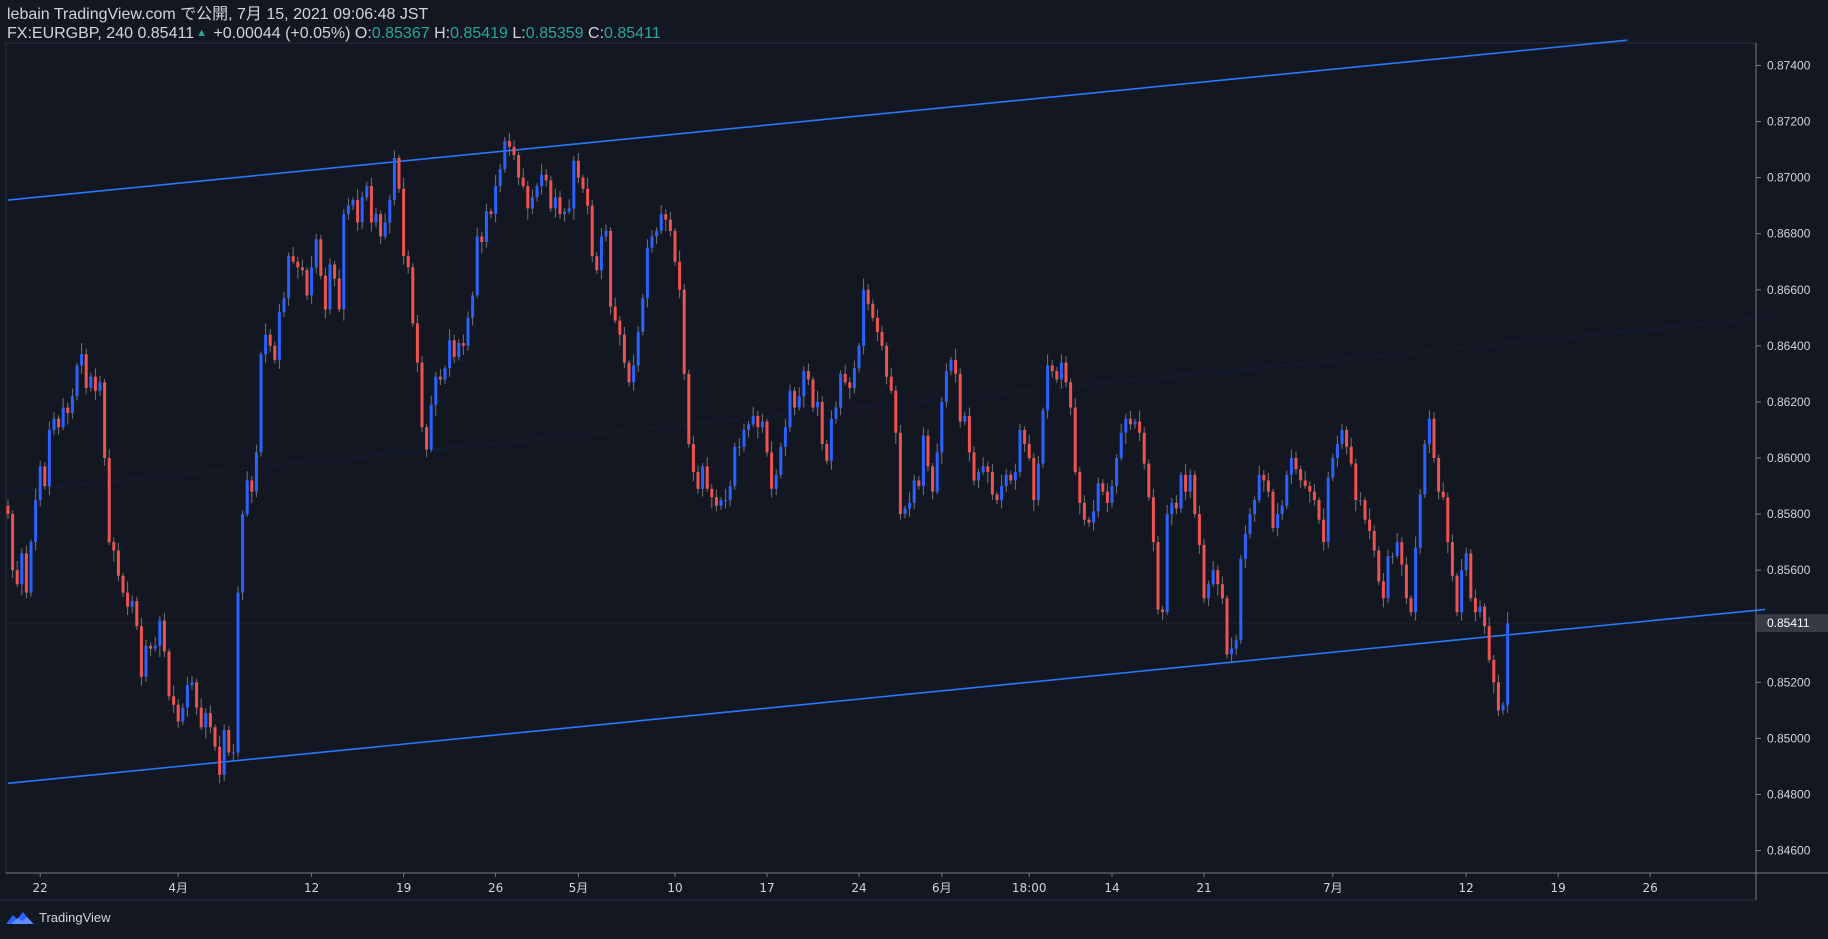 Image resolution: width=1828 pixels, height=939 pixels. What do you see at coordinates (1111, 888) in the screenshot?
I see `x-tick-label: 14` at bounding box center [1111, 888].